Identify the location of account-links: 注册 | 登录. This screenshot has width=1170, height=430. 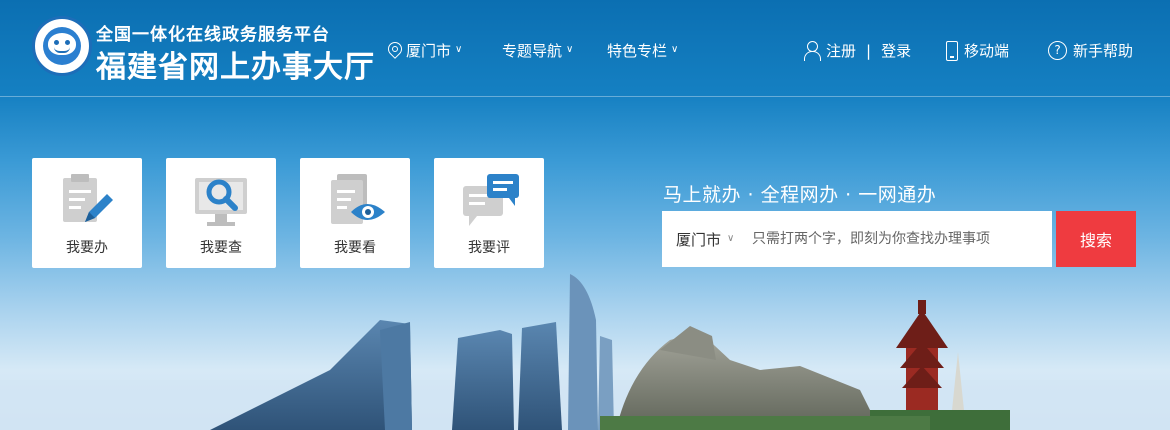
(857, 50).